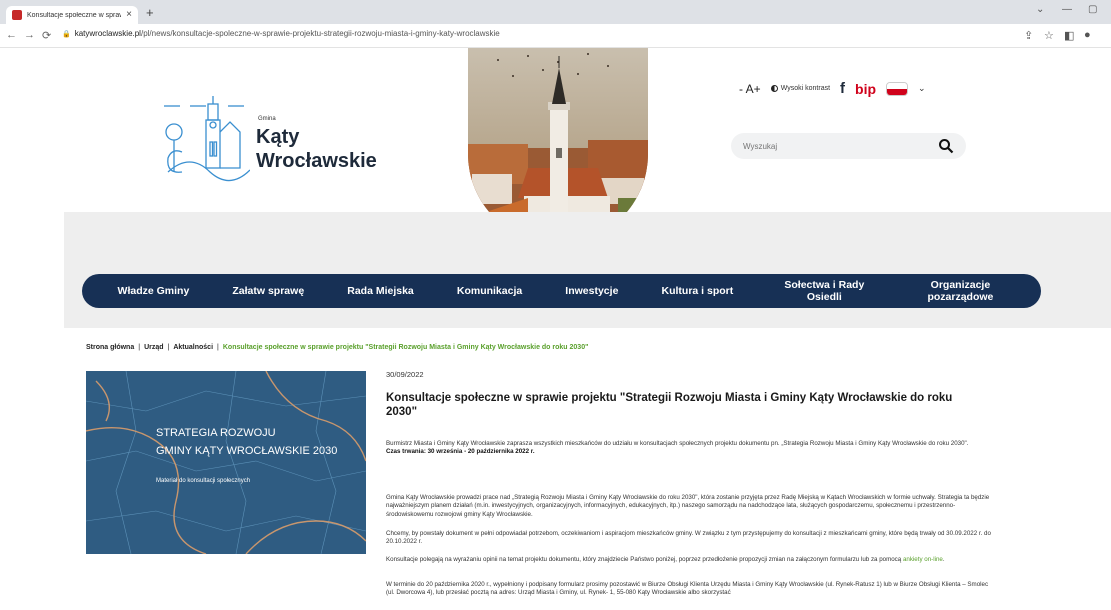 This screenshot has height=610, width=1111. What do you see at coordinates (832, 88) in the screenshot?
I see `header-tools: - A+ Wysoki kontrast f bip ⌄` at bounding box center [832, 88].